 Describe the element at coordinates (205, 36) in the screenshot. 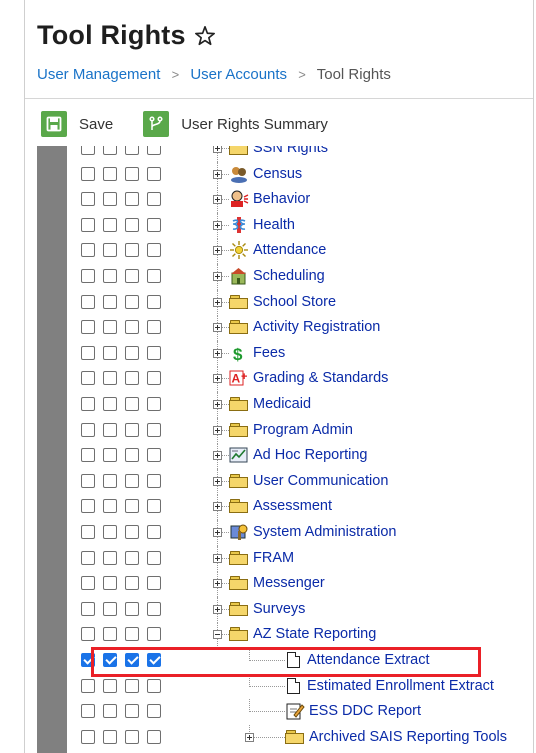

I see `star-icon` at that location.